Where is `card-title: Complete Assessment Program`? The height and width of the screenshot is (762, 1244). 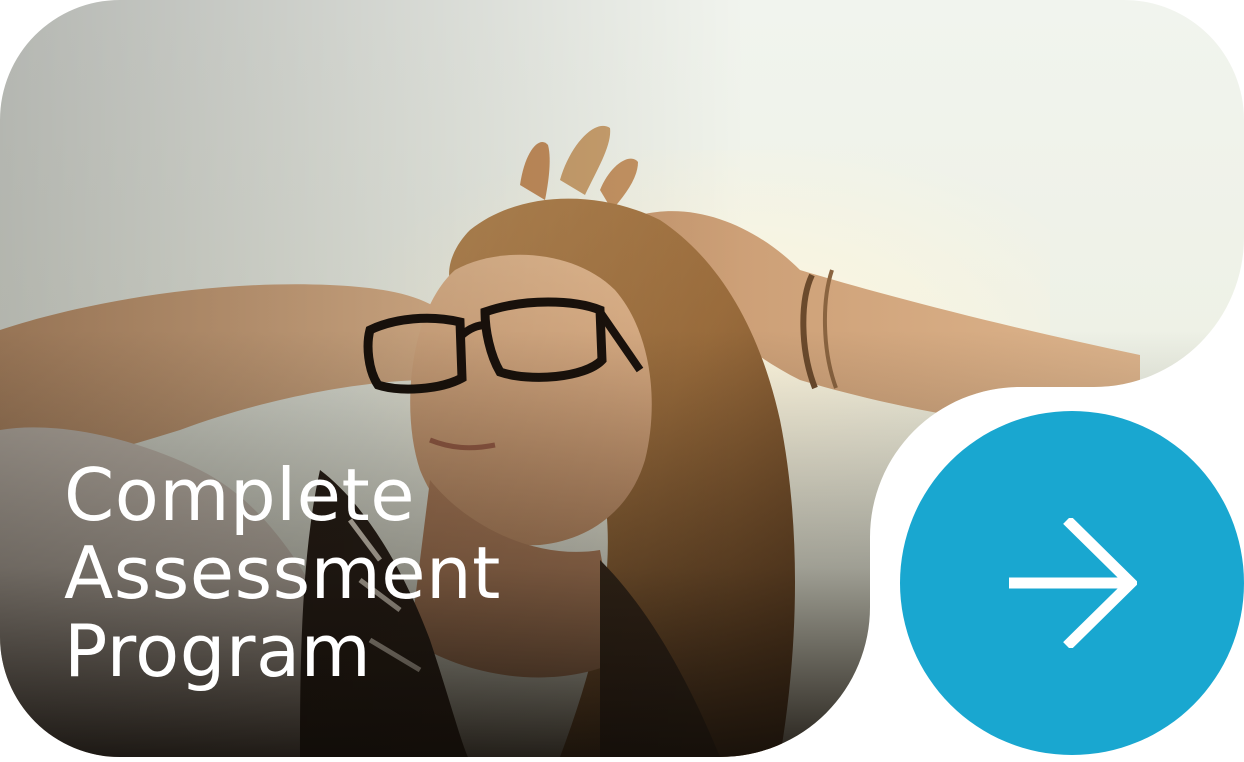
card-title: Complete Assessment Program is located at coordinates (282, 573).